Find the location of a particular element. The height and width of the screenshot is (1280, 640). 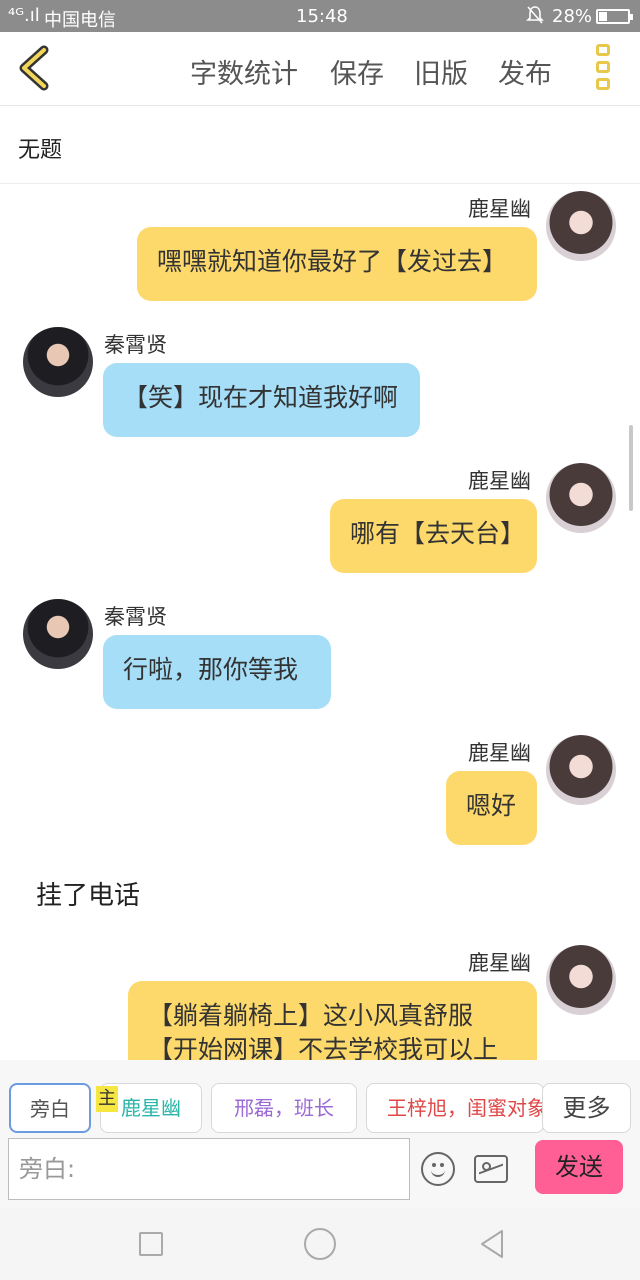

chat-bubble: 行啦，那你等我 is located at coordinates (217, 672).